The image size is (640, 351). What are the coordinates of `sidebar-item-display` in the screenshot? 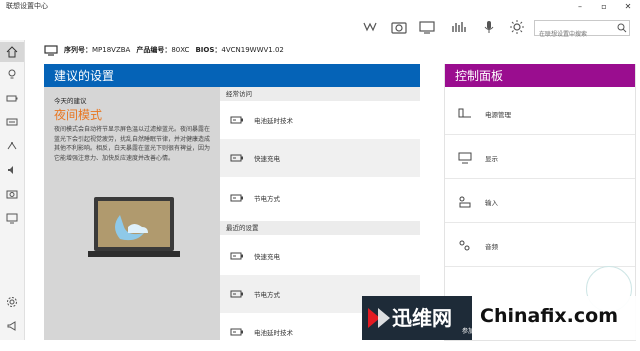 It's located at (12, 218).